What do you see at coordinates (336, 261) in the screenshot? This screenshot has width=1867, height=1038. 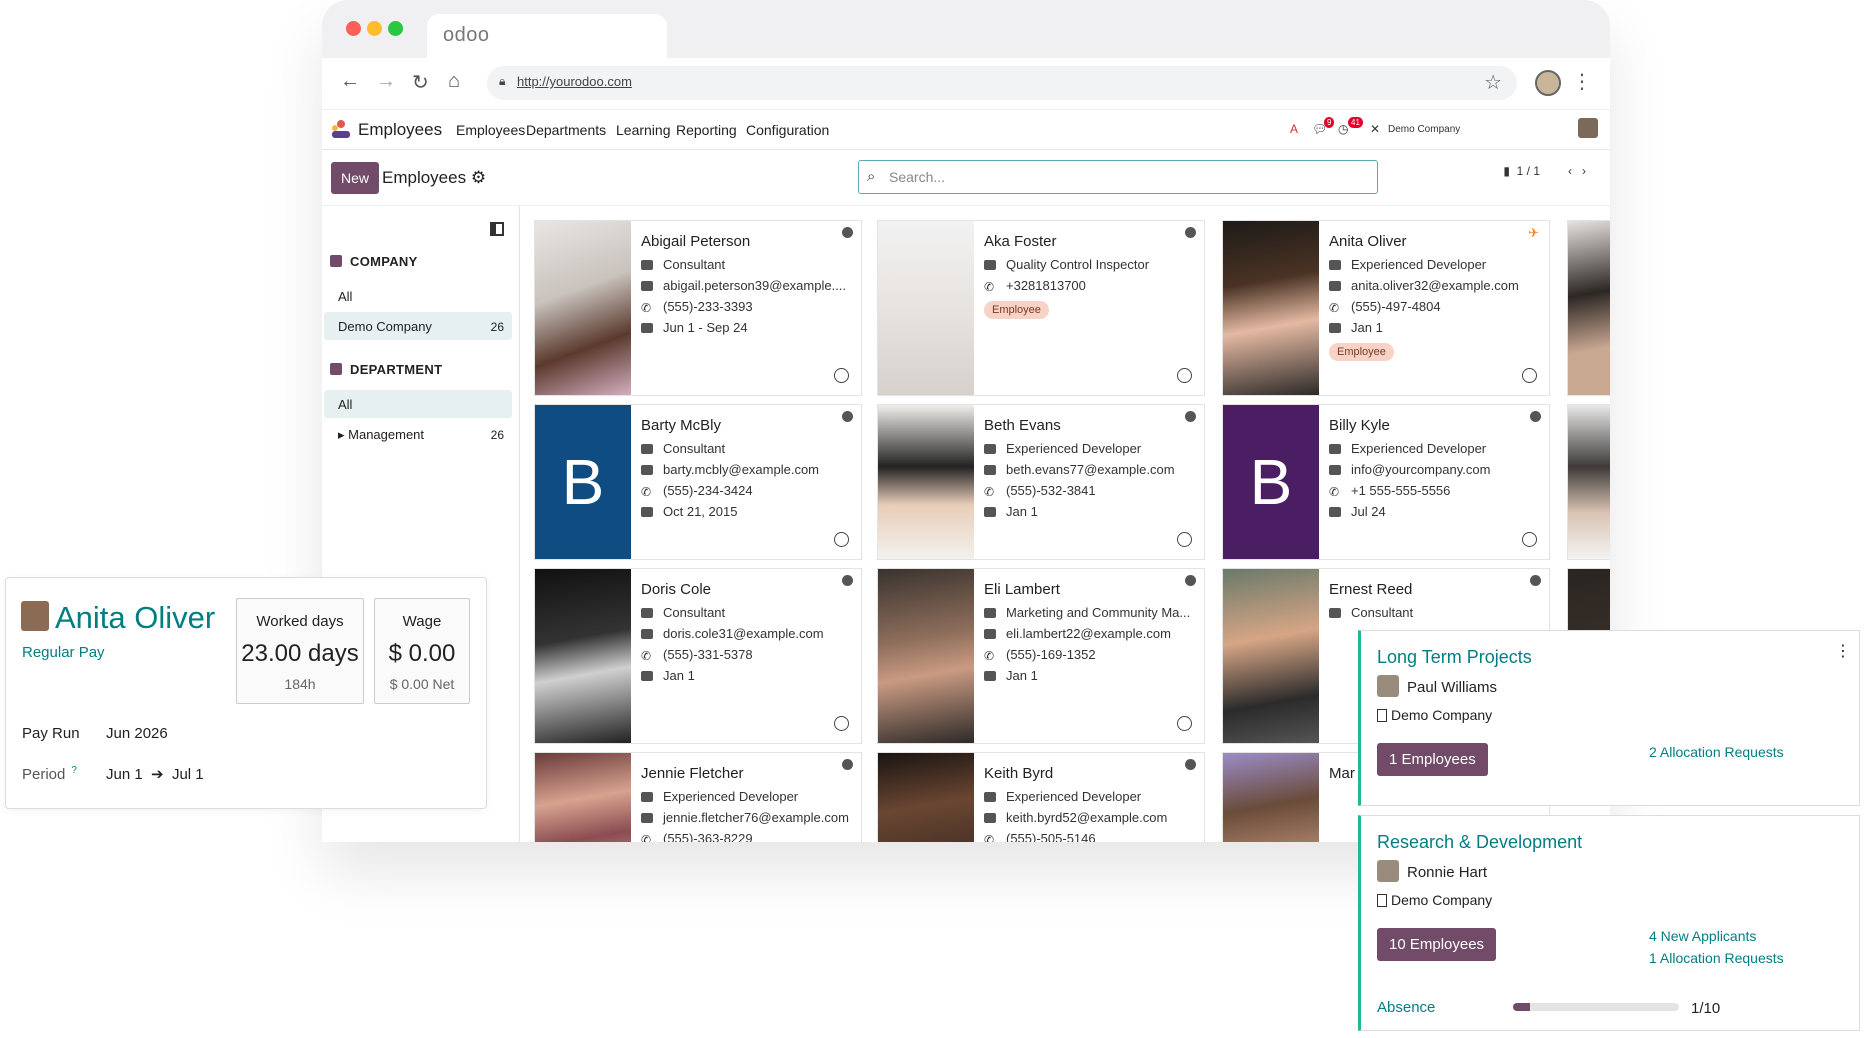 I see `building-icon` at bounding box center [336, 261].